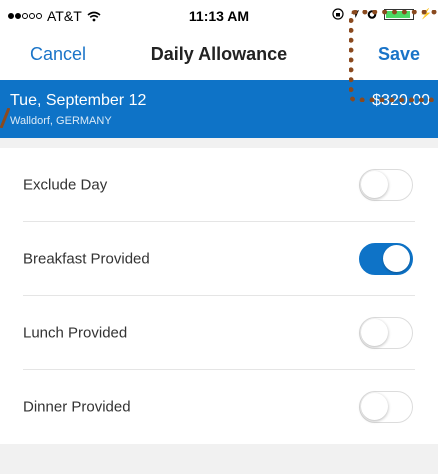 The width and height of the screenshot is (438, 474). Describe the element at coordinates (337, 14) in the screenshot. I see `orientation-lock-icon` at that location.